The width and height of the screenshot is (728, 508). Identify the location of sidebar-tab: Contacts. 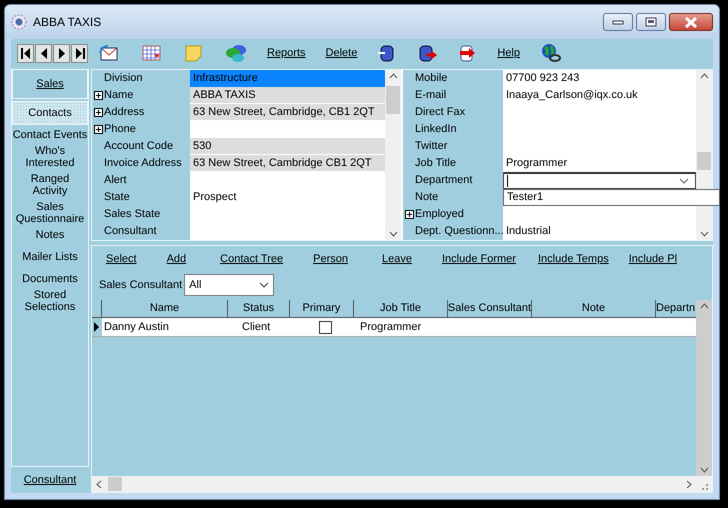
(50, 113).